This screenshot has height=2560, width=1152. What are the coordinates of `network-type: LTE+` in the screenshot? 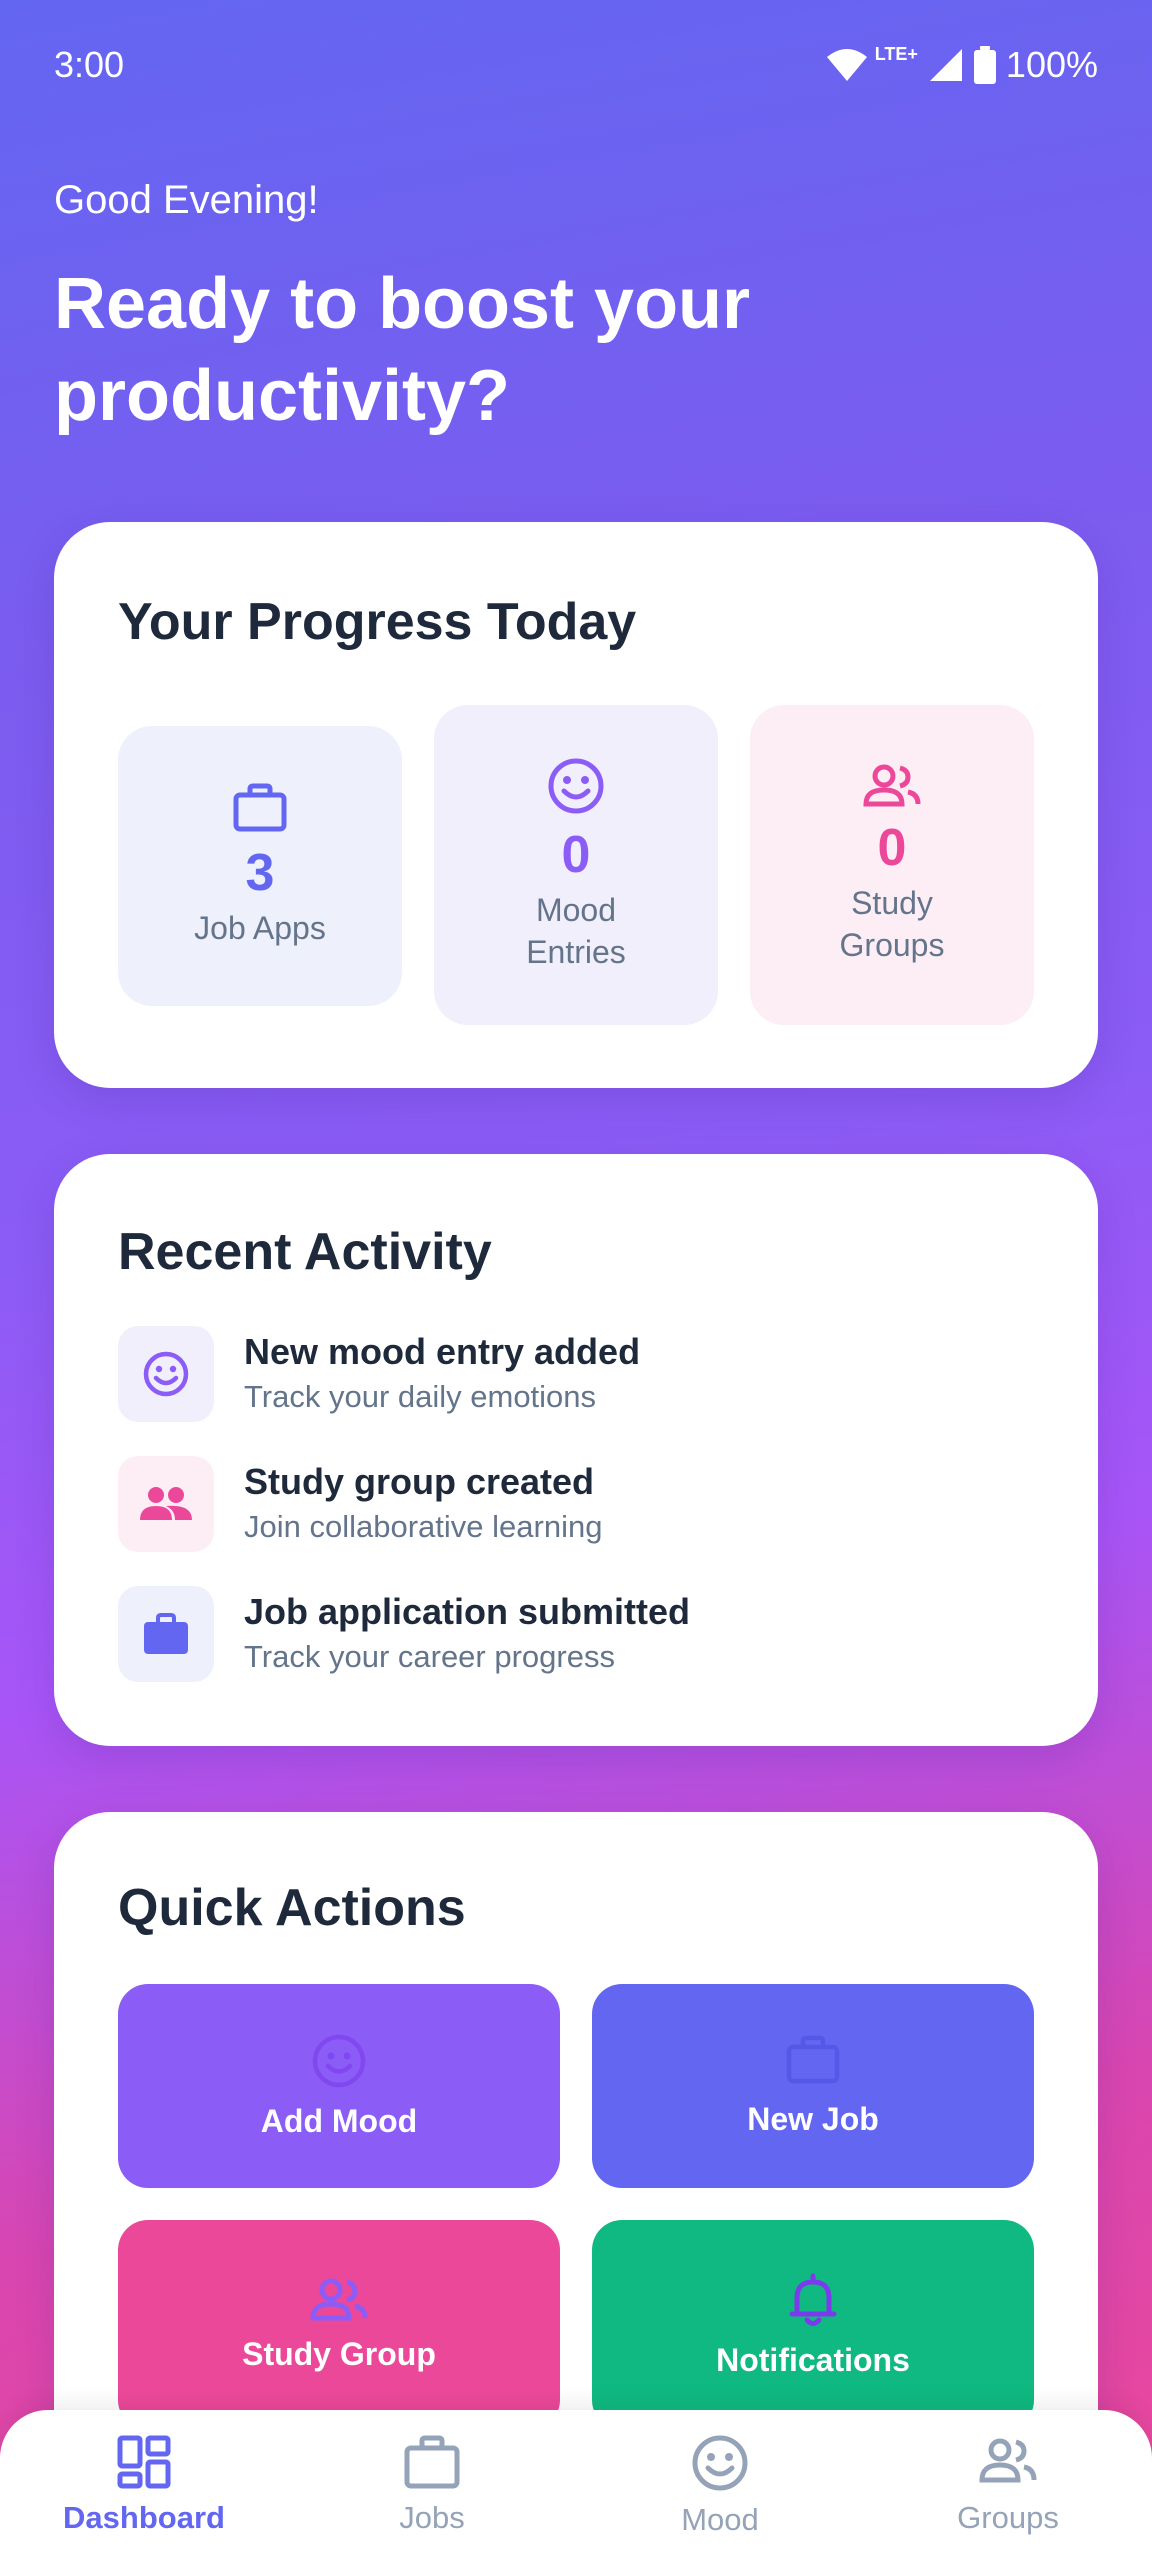 It's located at (896, 53).